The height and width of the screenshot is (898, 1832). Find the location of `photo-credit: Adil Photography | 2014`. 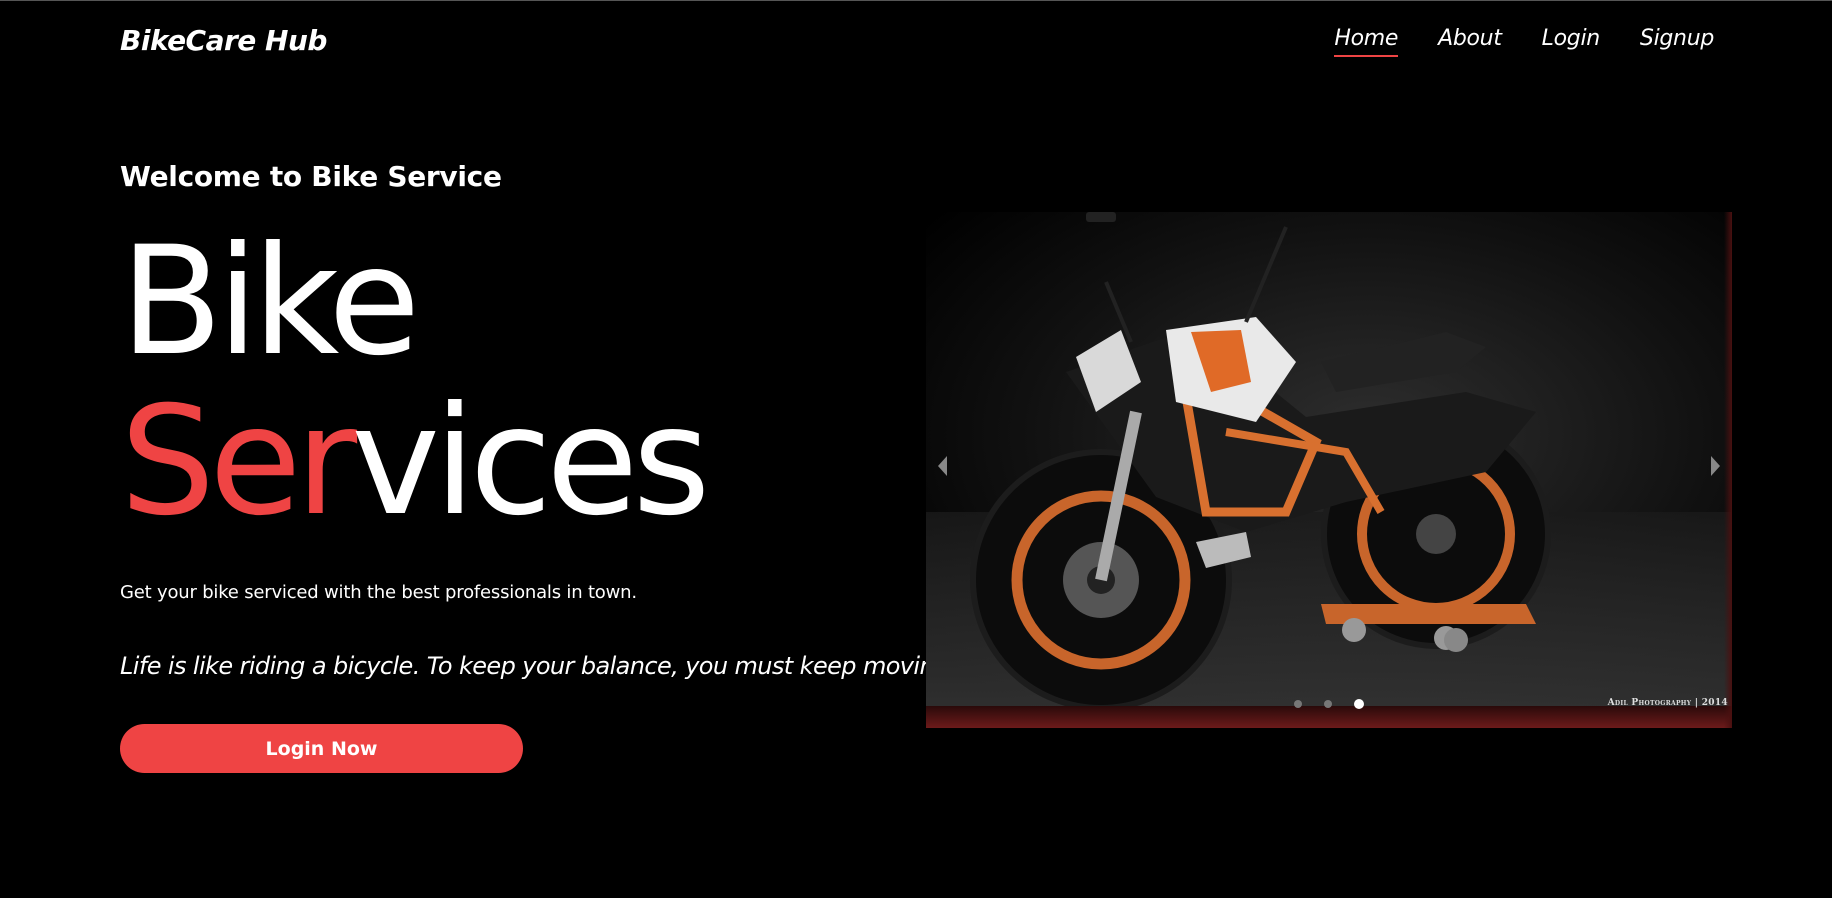

photo-credit: Adil Photography | 2014 is located at coordinates (1667, 703).